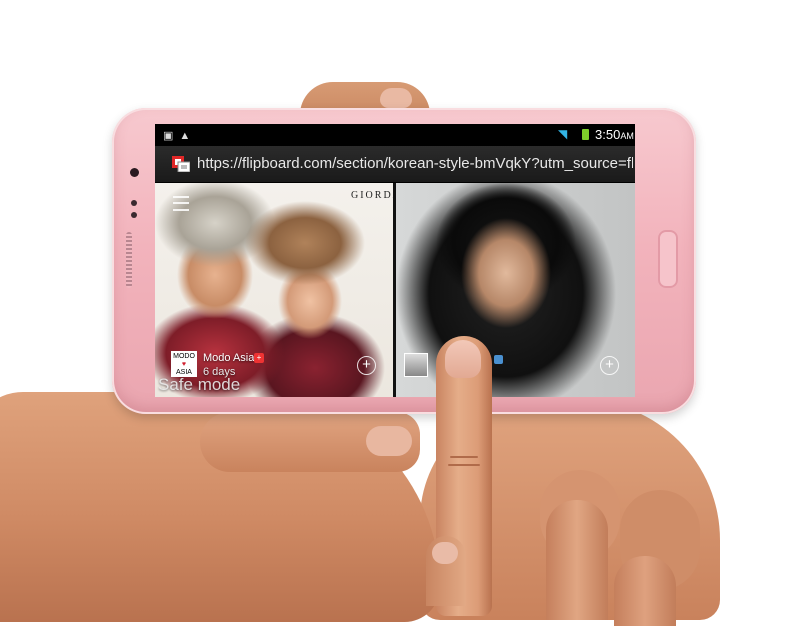 The width and height of the screenshot is (800, 626). What do you see at coordinates (515, 290) in the screenshot?
I see `article-tile-right: 7 +` at bounding box center [515, 290].